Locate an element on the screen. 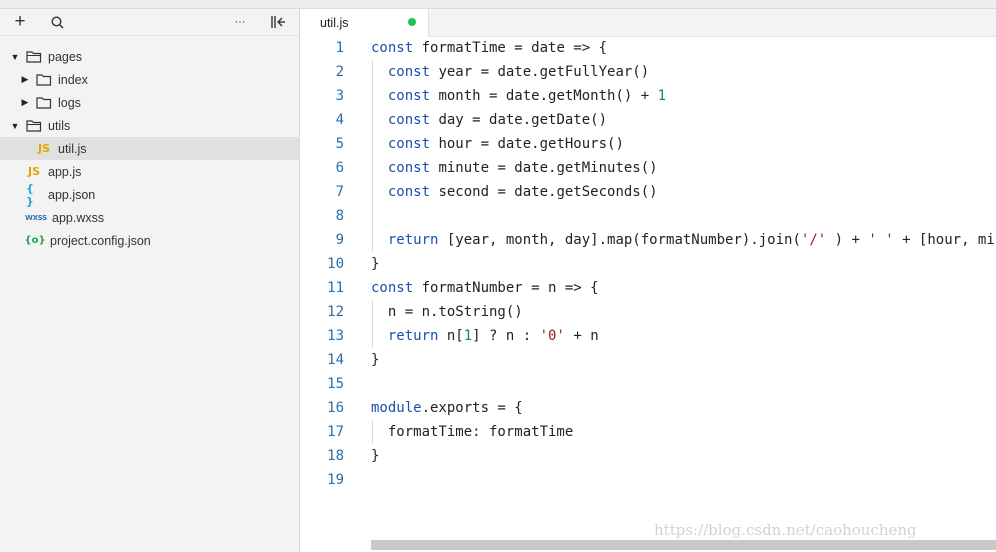 The image size is (996, 552). line-number: 13 is located at coordinates (335, 336).